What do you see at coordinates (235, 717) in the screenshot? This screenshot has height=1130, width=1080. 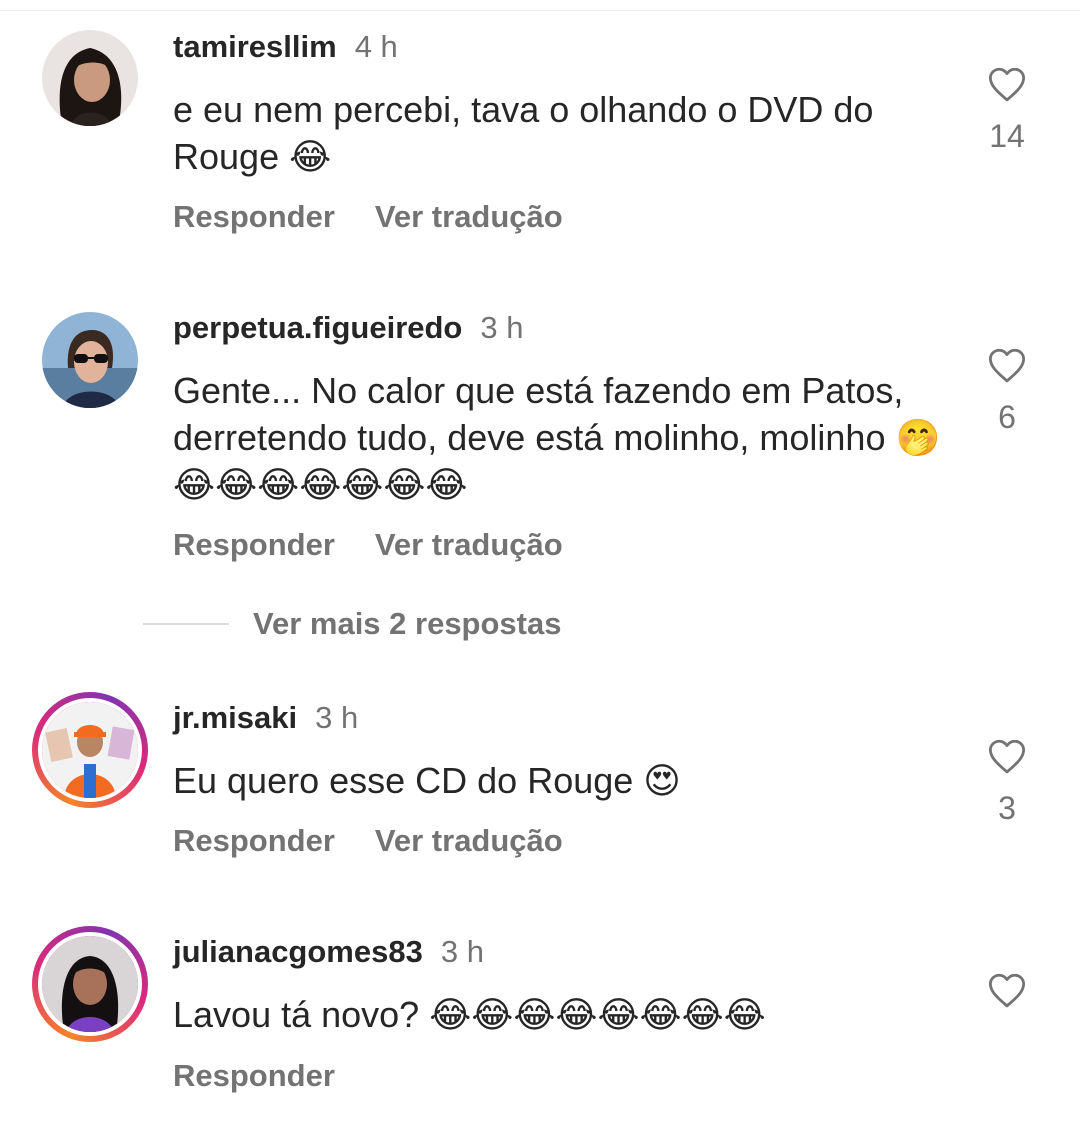 I see `username: jr.misaki` at bounding box center [235, 717].